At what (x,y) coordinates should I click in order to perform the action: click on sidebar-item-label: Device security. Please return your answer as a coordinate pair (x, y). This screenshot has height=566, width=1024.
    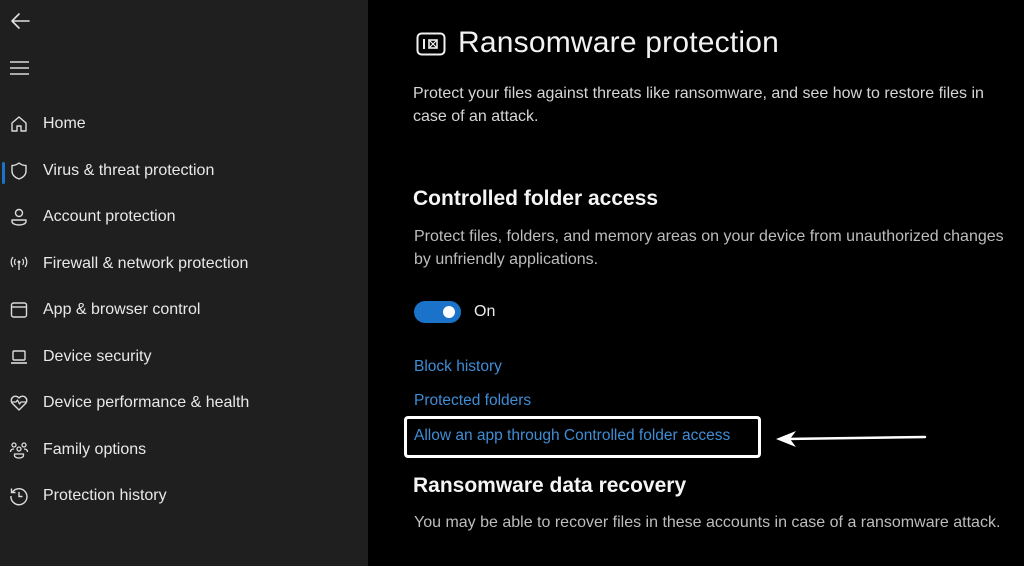
    Looking at the image, I should click on (97, 356).